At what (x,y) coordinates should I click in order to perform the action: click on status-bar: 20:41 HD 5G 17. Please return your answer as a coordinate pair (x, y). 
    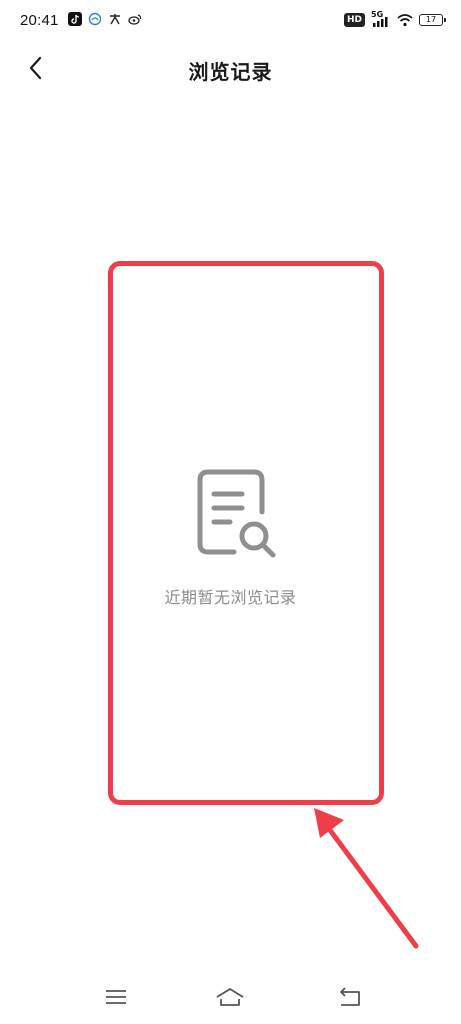
    Looking at the image, I should click on (230, 20).